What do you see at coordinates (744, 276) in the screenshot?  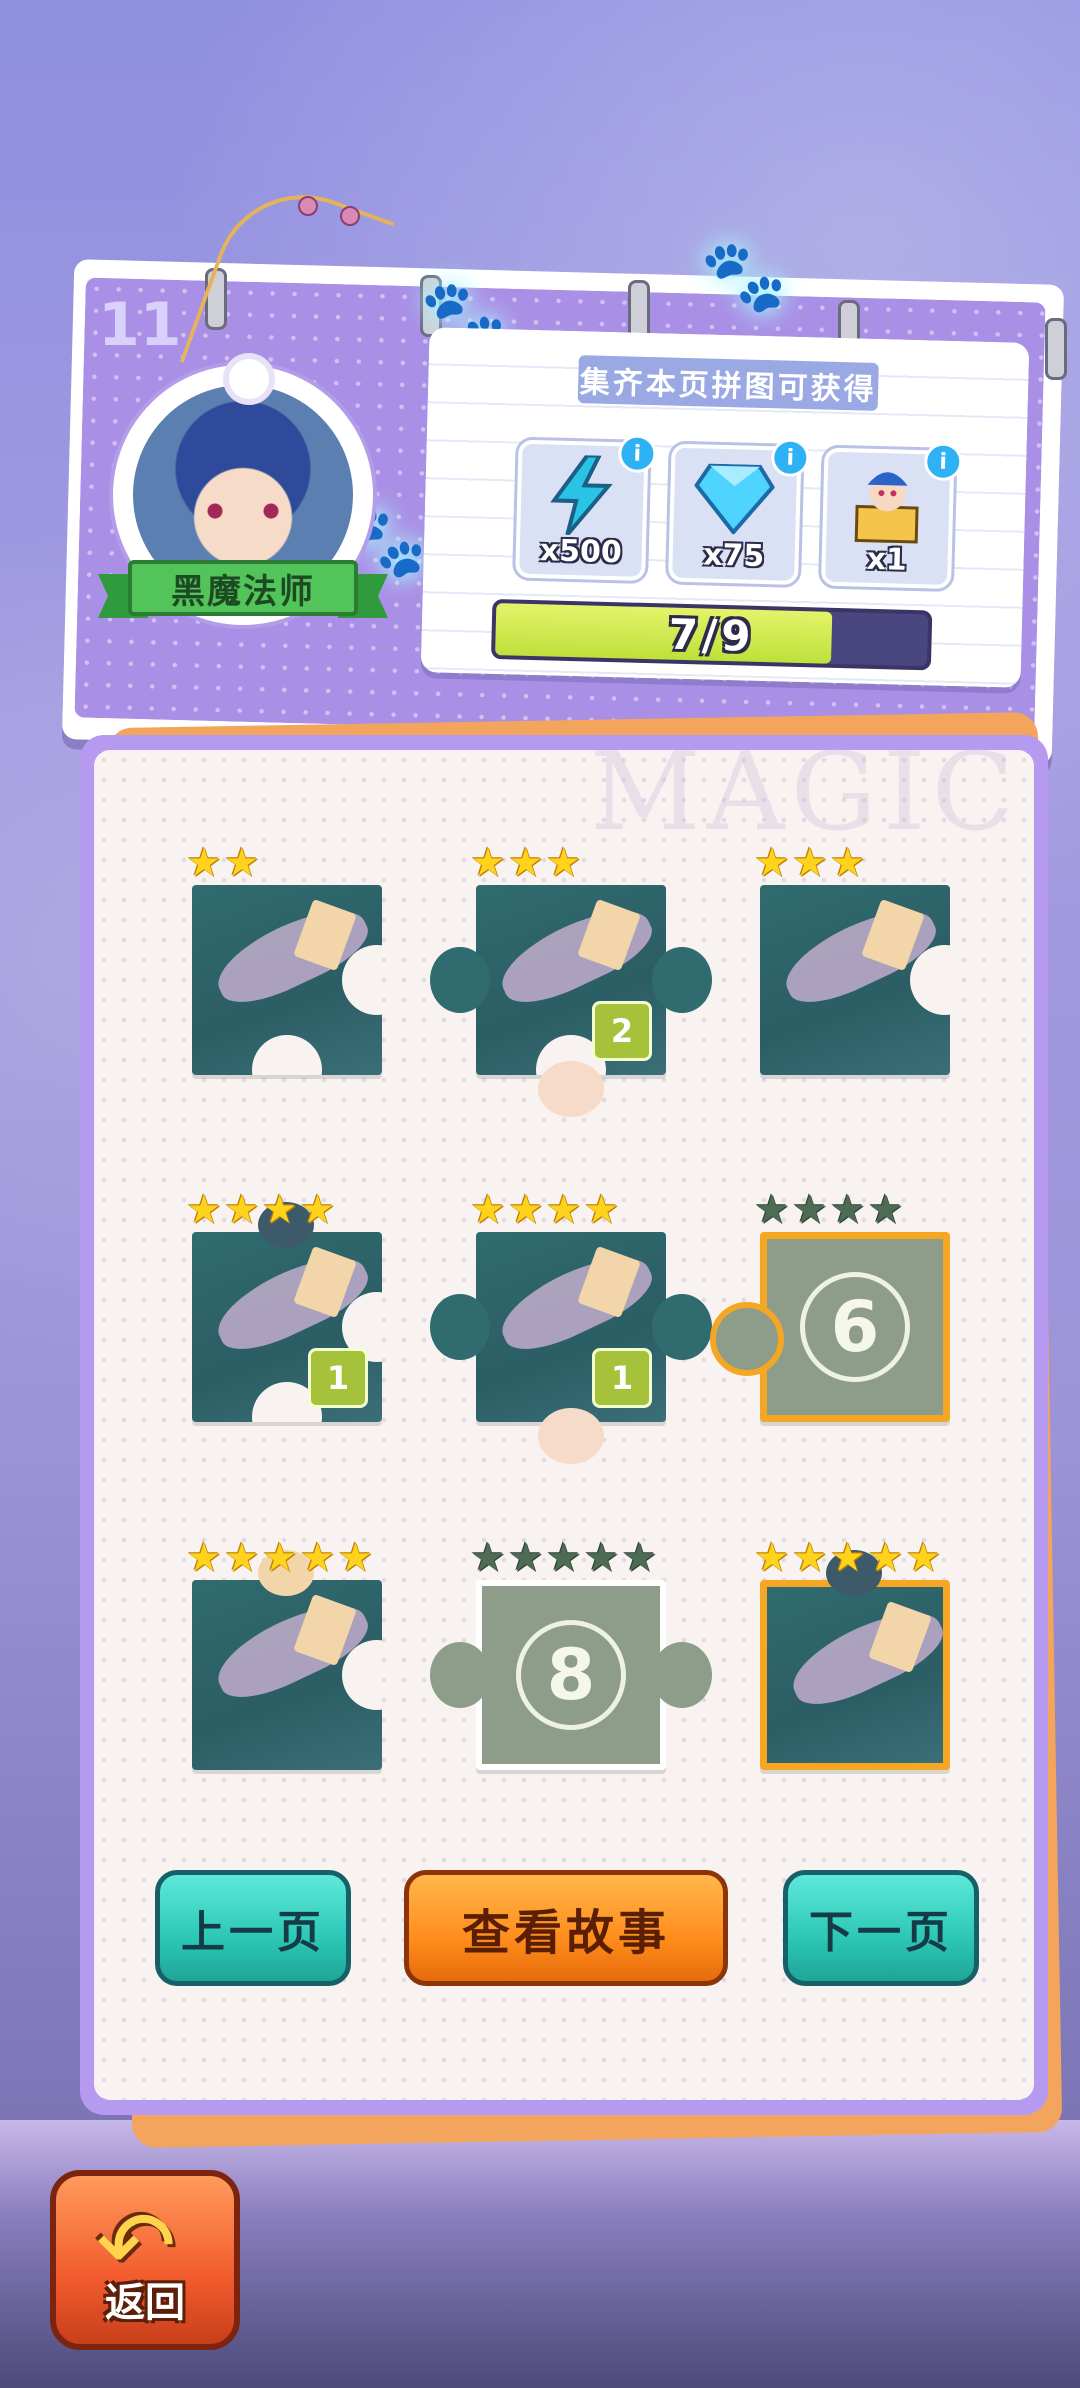 I see `paw-print-icon: 🐾` at bounding box center [744, 276].